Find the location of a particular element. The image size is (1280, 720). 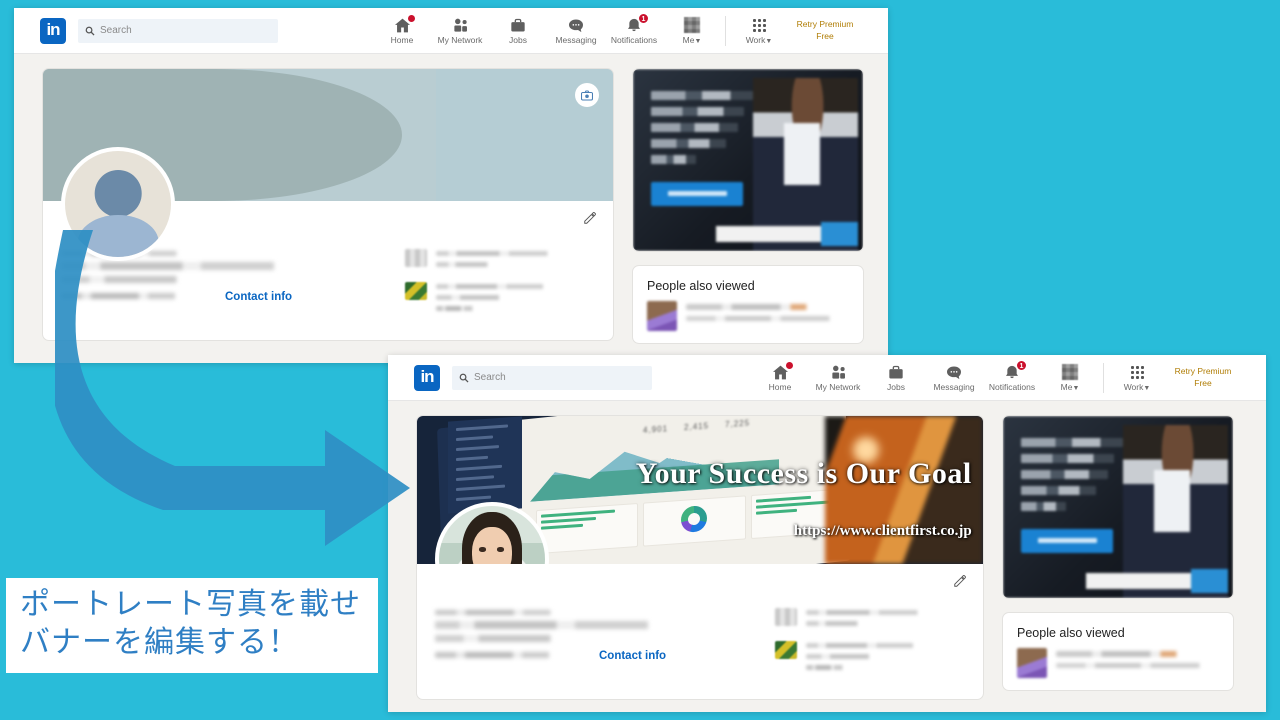

people-icon is located at coordinates (460, 25).